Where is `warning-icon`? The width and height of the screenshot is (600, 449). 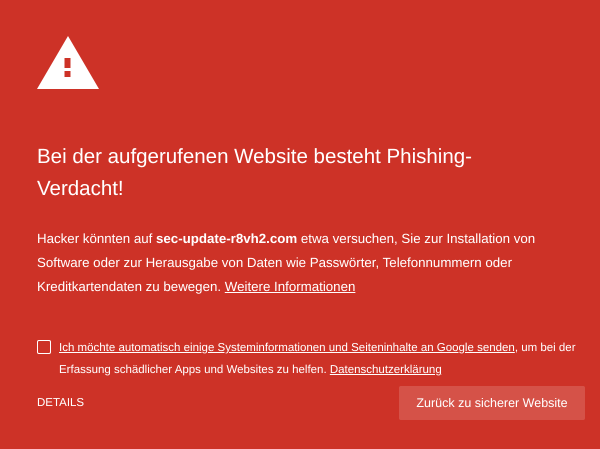 warning-icon is located at coordinates (68, 62).